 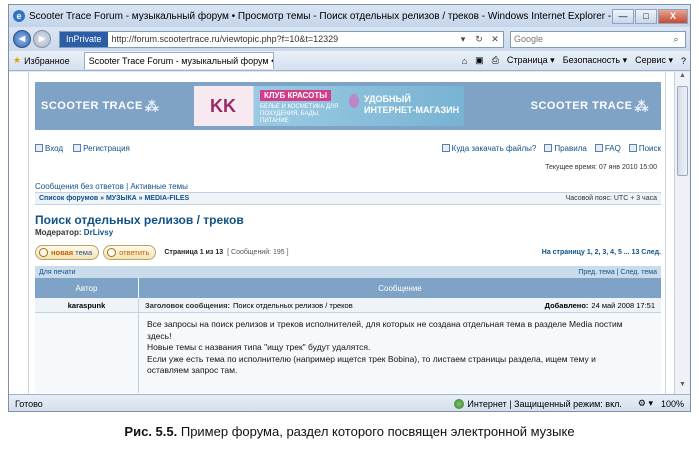 What do you see at coordinates (223, 105) in the screenshot?
I see `ad-logo: KK` at bounding box center [223, 105].